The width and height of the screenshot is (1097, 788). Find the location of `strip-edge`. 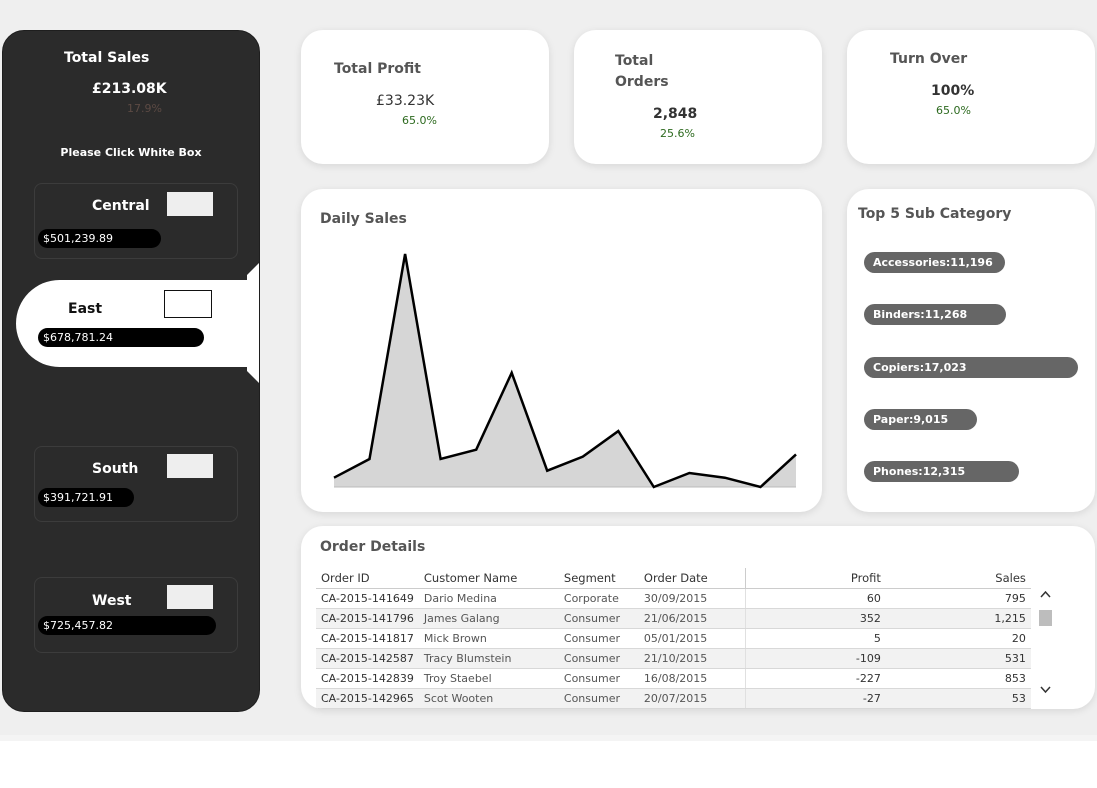

strip-edge is located at coordinates (548, 738).